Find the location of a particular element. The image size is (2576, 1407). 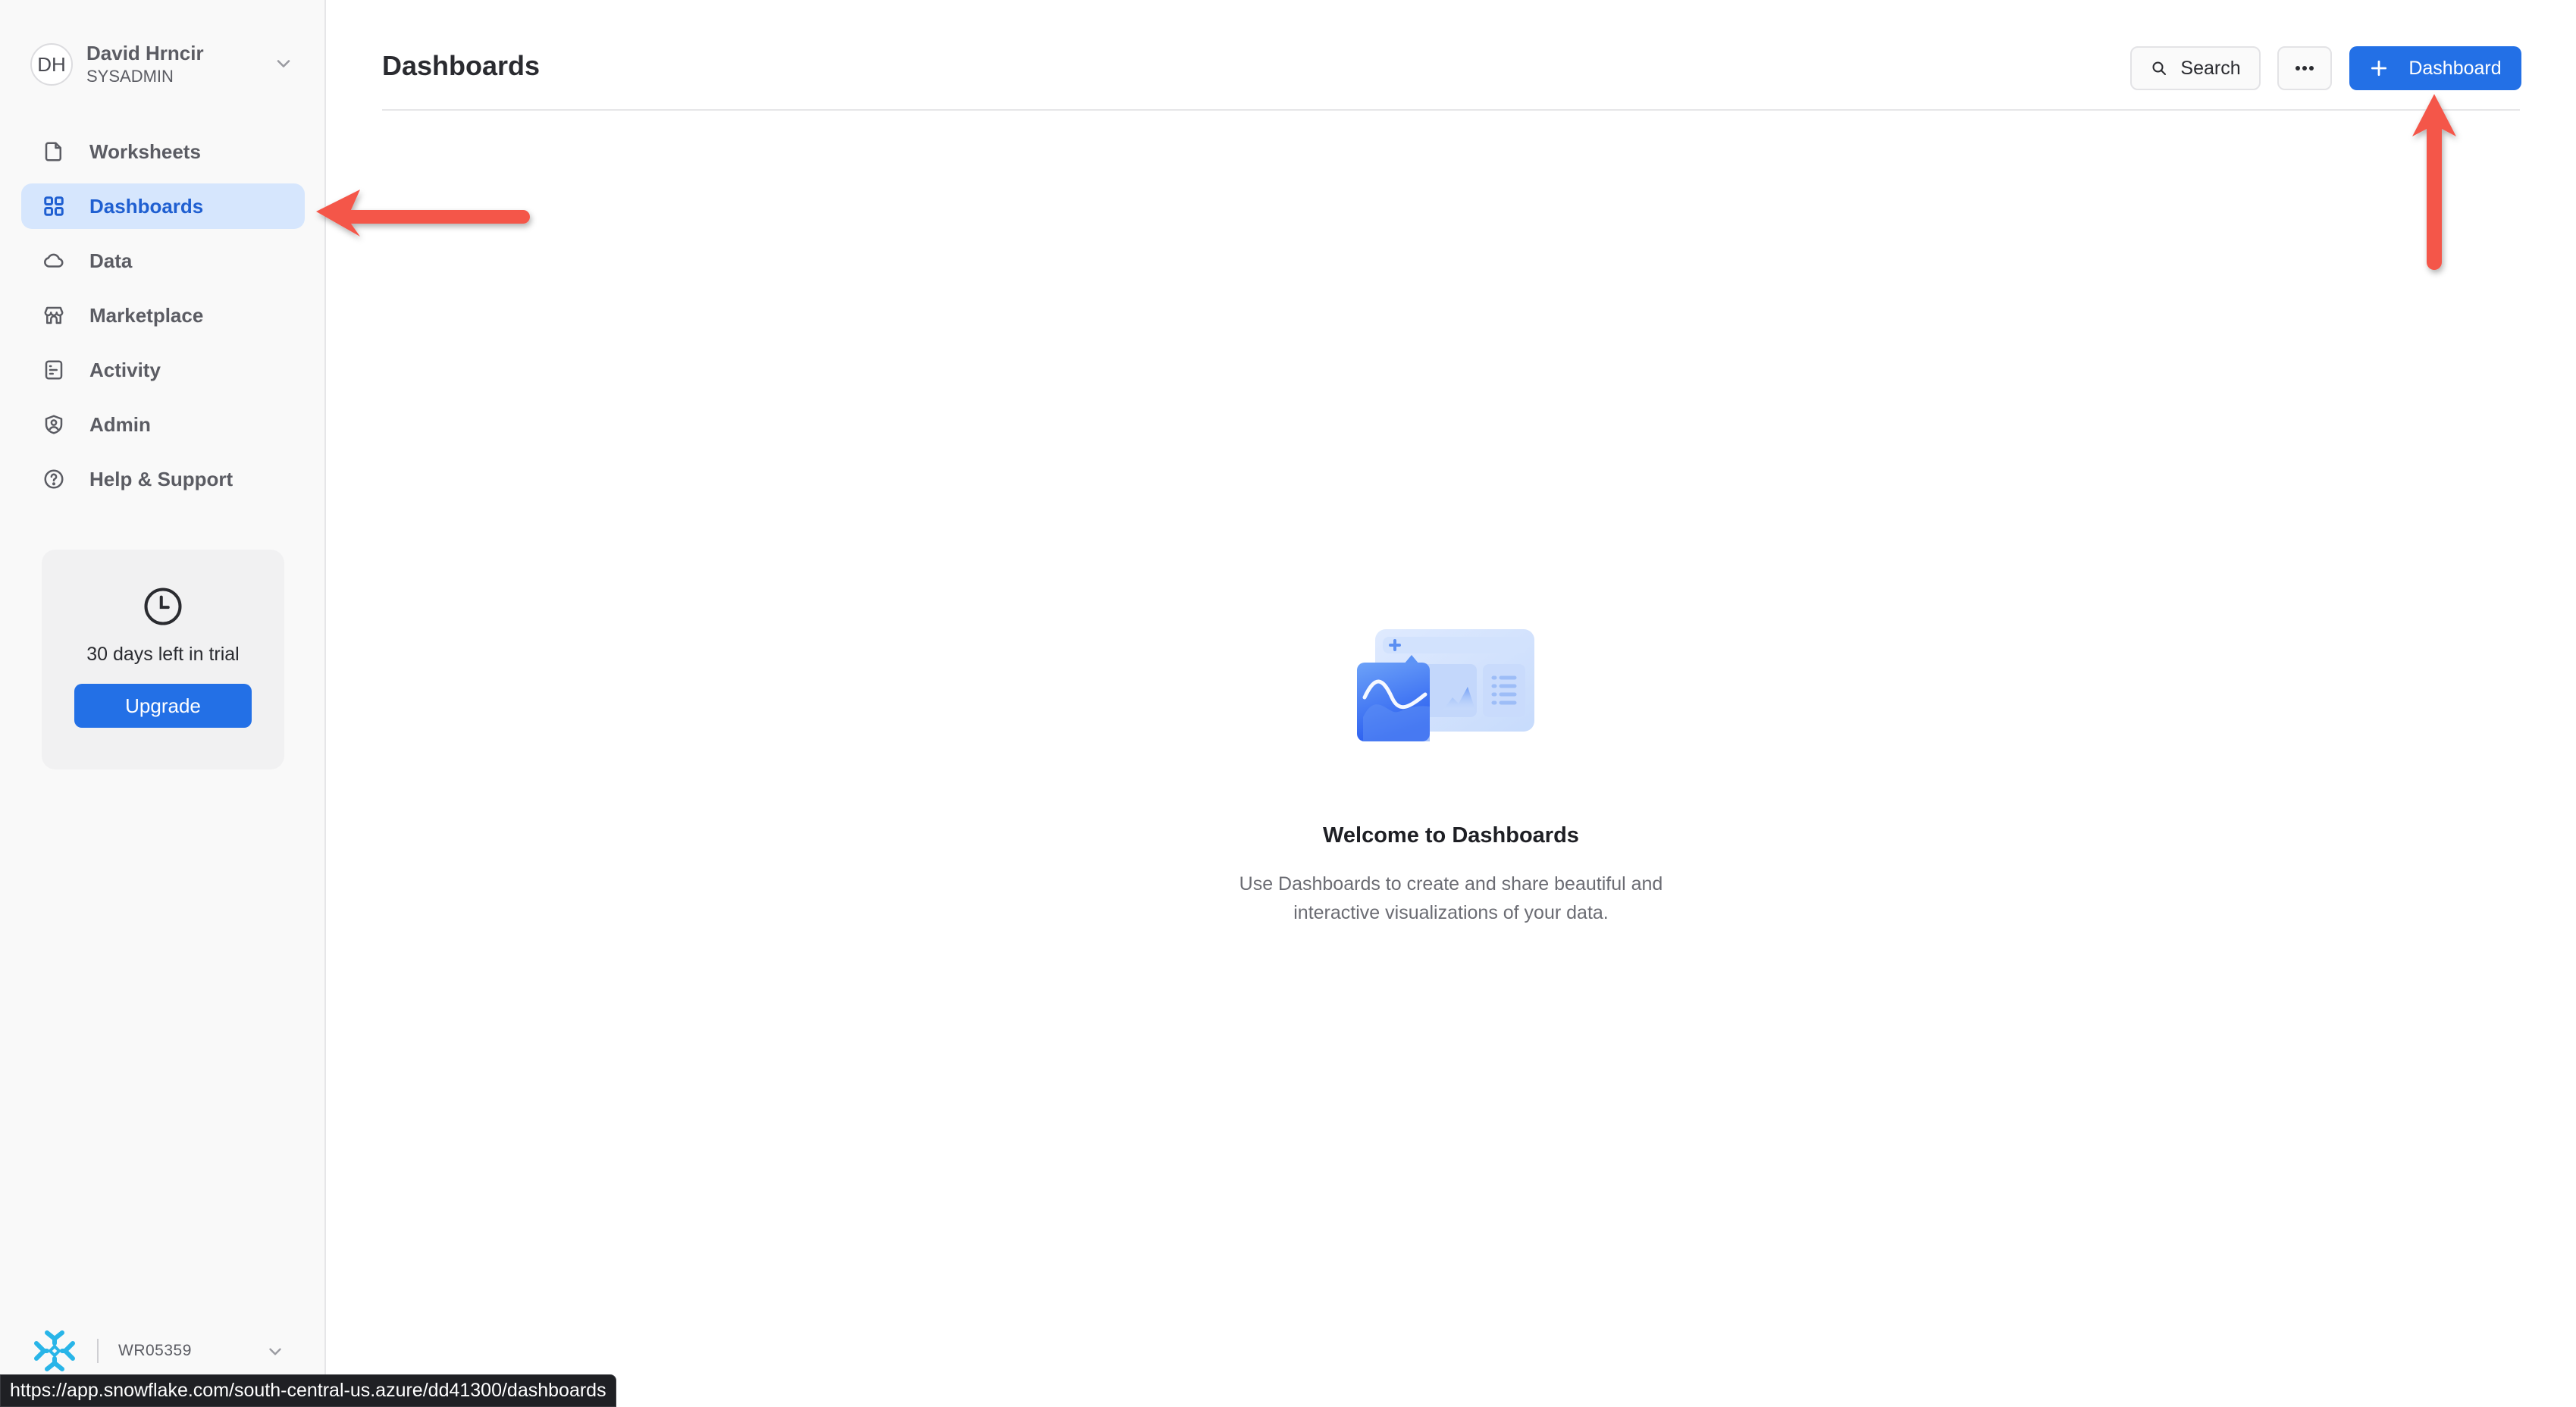

trial-card: 30 days left in trial Upgrade is located at coordinates (163, 659).